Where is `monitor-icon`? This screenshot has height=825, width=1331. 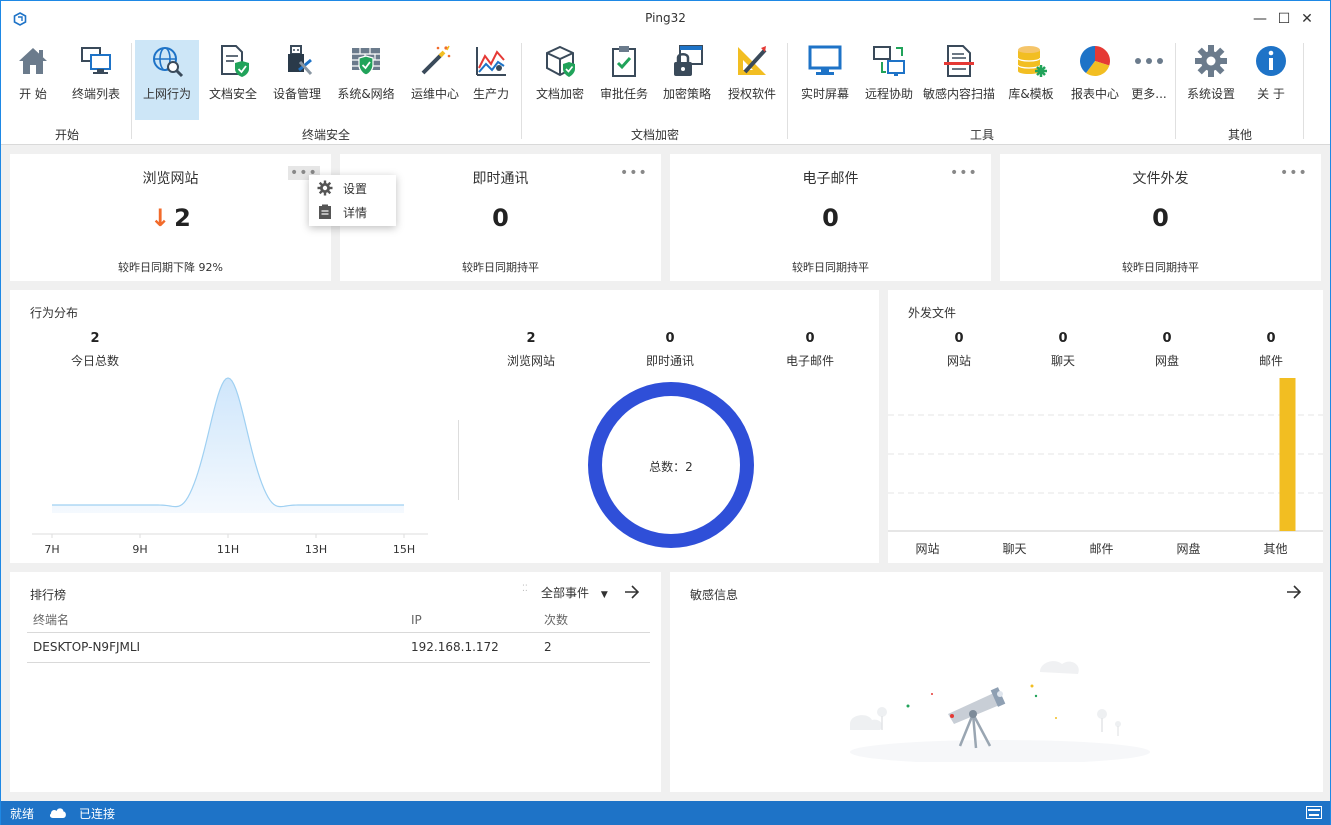
monitor-icon is located at coordinates (825, 60).